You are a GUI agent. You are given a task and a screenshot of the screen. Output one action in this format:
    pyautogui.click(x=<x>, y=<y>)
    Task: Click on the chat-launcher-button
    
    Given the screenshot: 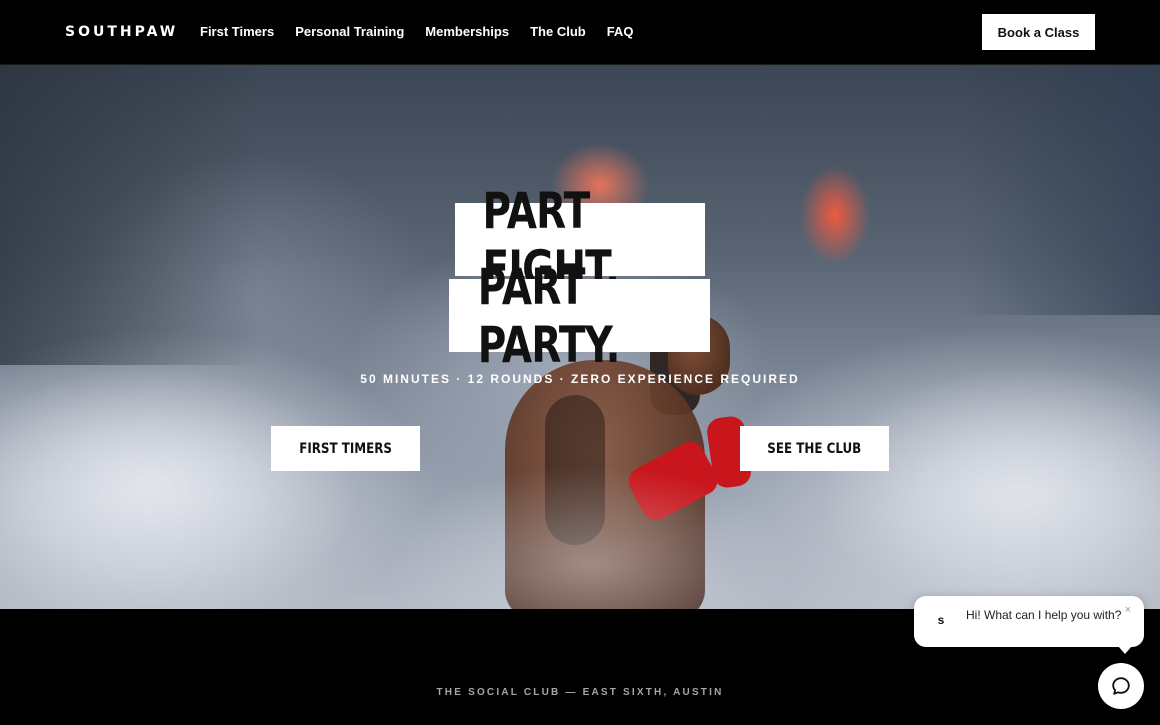 What is the action you would take?
    pyautogui.click(x=1121, y=686)
    